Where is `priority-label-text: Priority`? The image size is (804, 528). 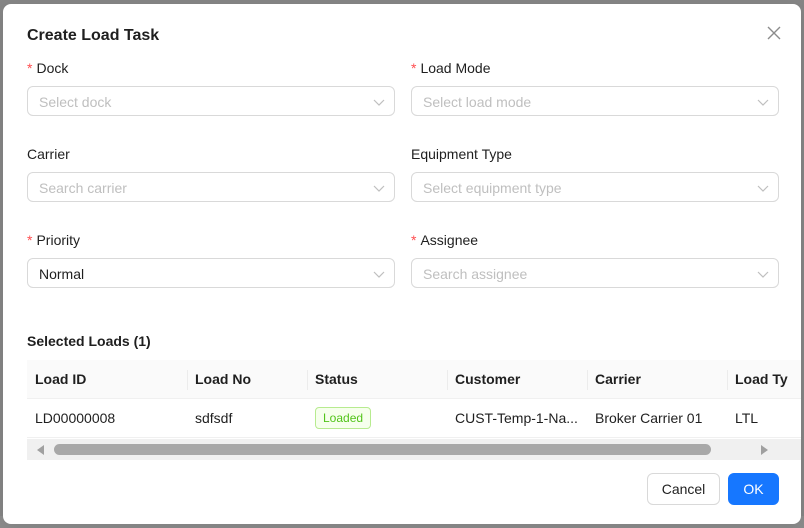 priority-label-text: Priority is located at coordinates (58, 240).